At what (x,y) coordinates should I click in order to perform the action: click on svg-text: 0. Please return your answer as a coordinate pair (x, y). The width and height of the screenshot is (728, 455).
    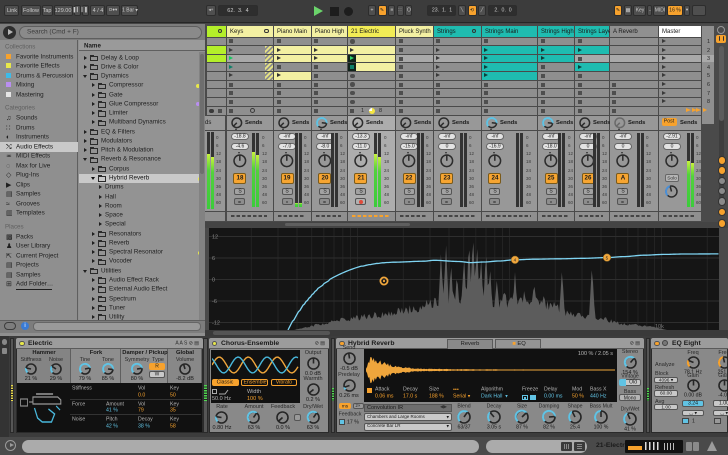
    Looking at the image, I should click on (213, 280).